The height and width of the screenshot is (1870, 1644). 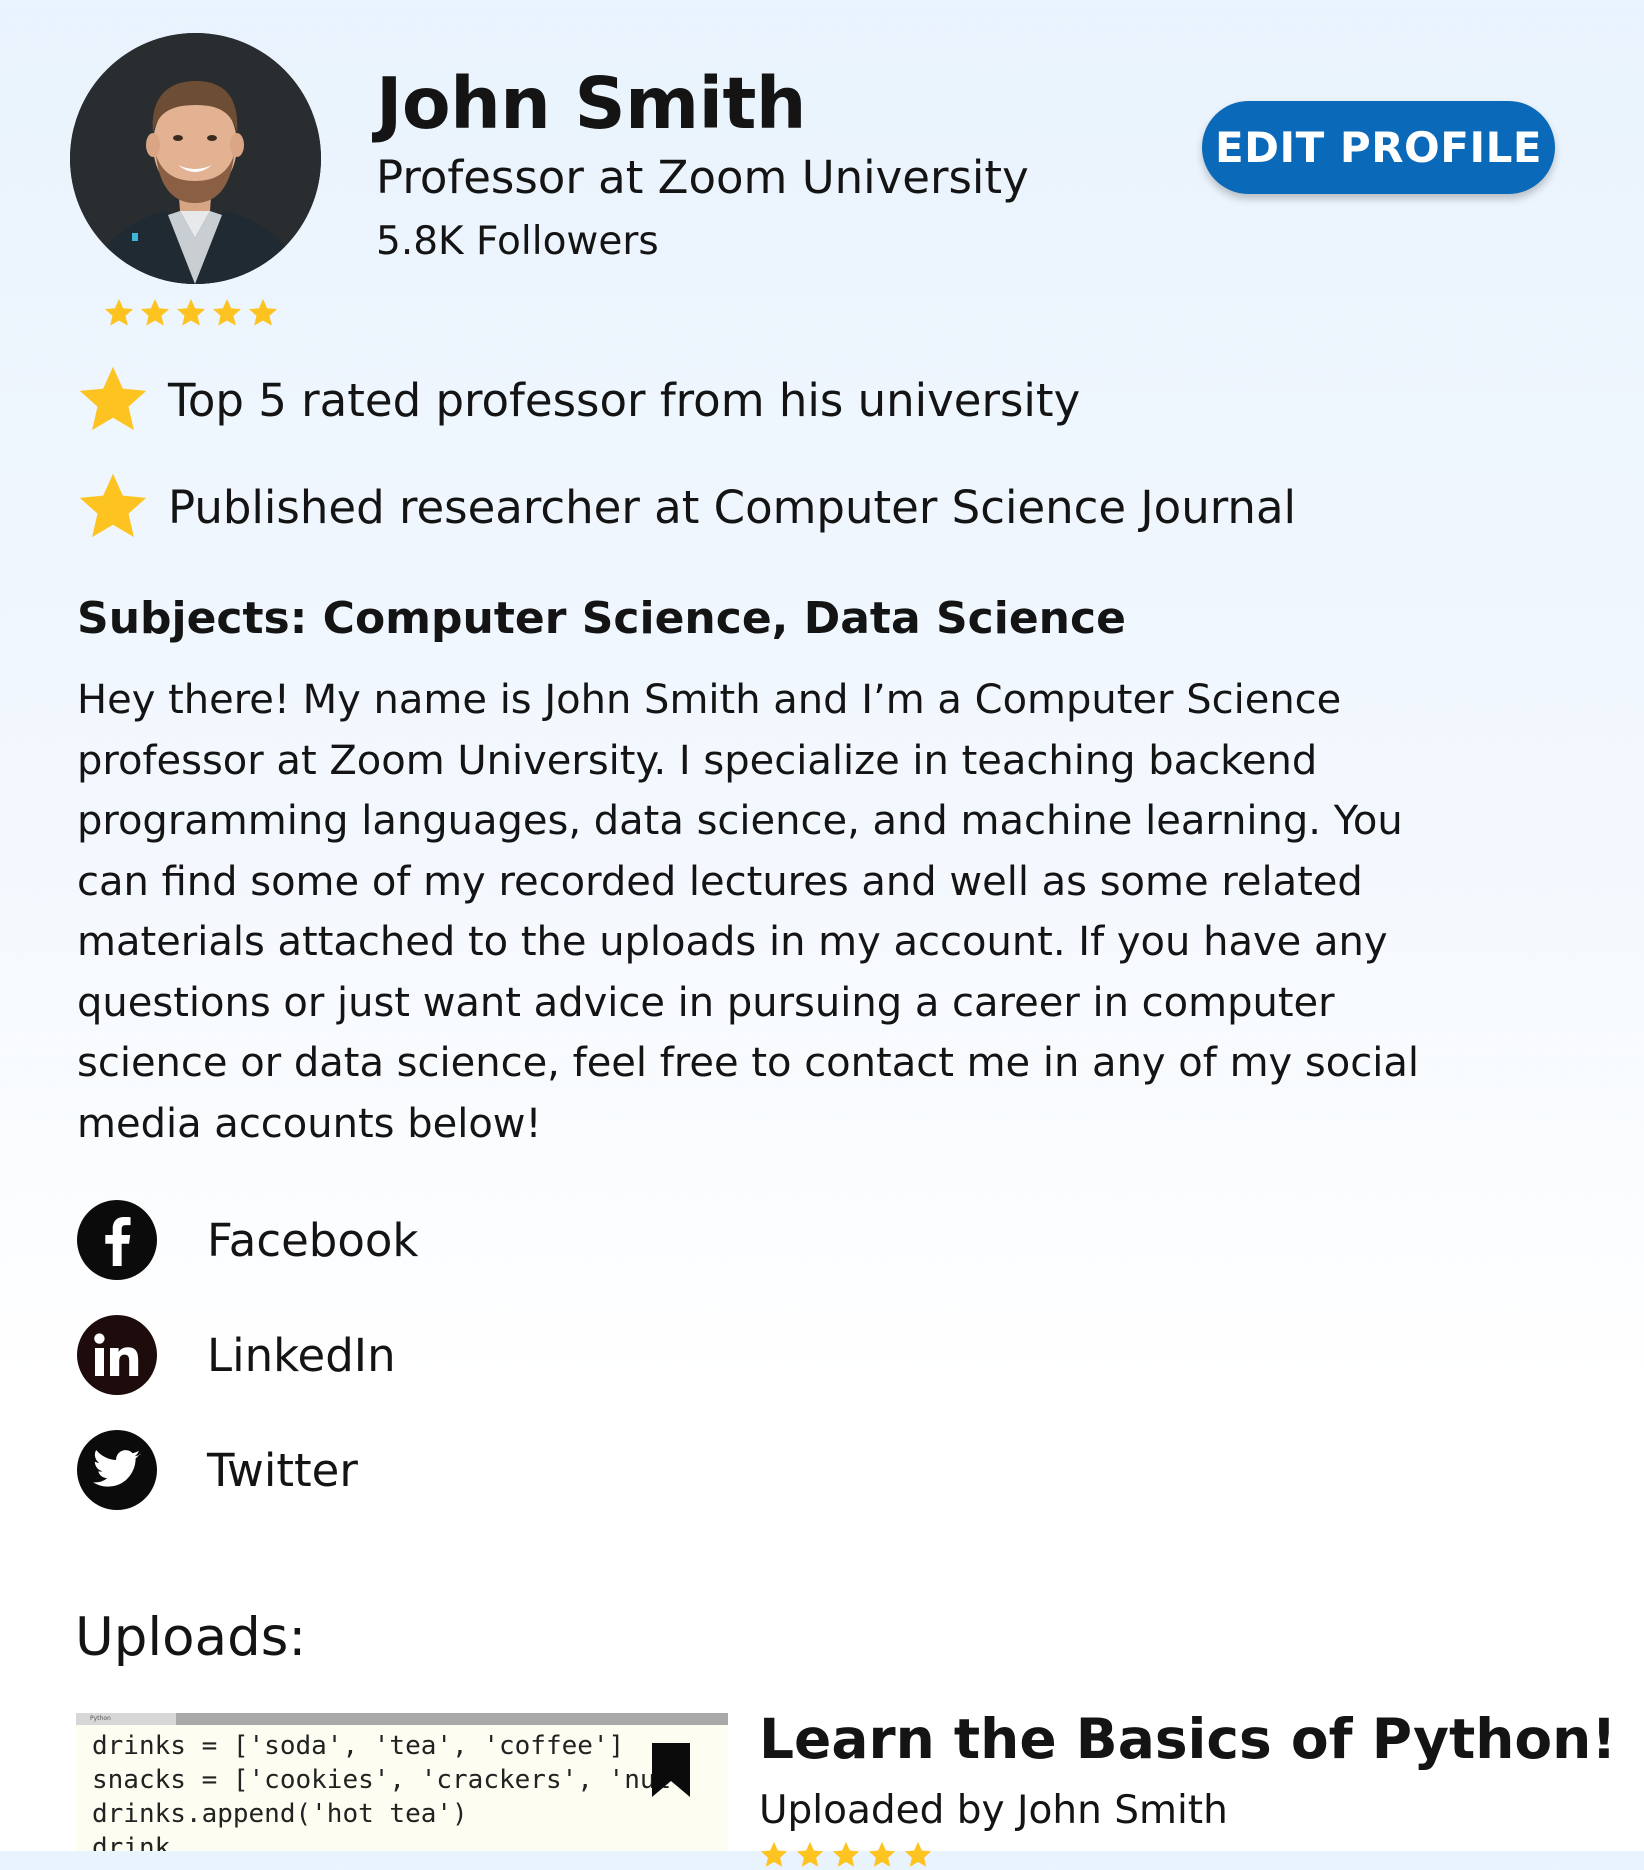 What do you see at coordinates (1187, 1739) in the screenshot?
I see `upload-title: Learn the Basics of Python!` at bounding box center [1187, 1739].